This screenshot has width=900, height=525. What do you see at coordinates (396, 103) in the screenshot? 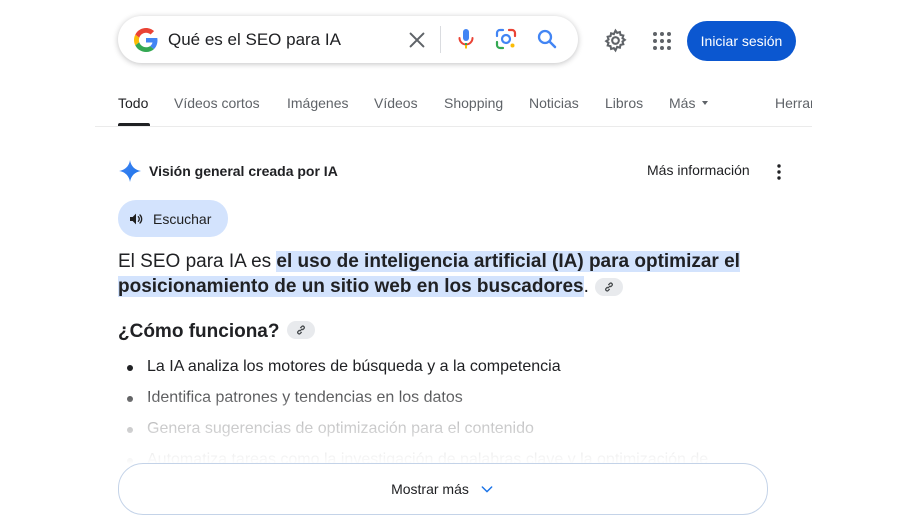
I see `tab-videos: Vídeos` at bounding box center [396, 103].